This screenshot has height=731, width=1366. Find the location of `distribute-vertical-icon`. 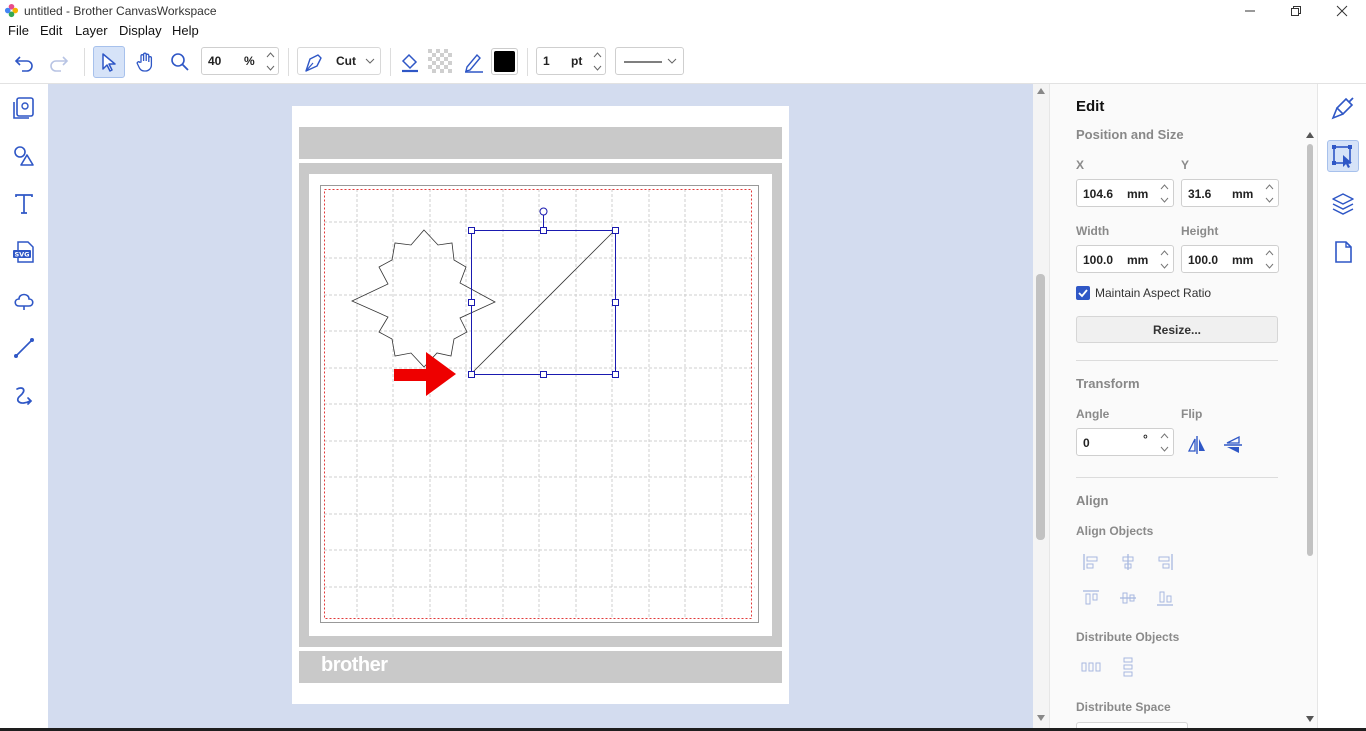

distribute-vertical-icon is located at coordinates (1128, 667).